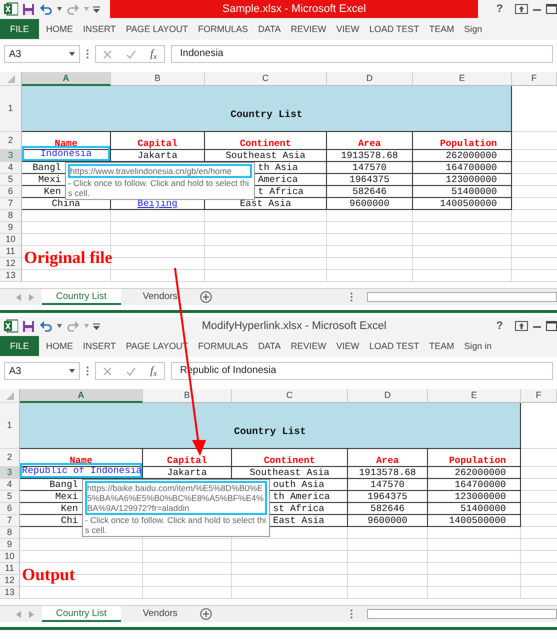 The height and width of the screenshot is (639, 557). I want to click on table-cell: 1913578.68, so click(387, 472).